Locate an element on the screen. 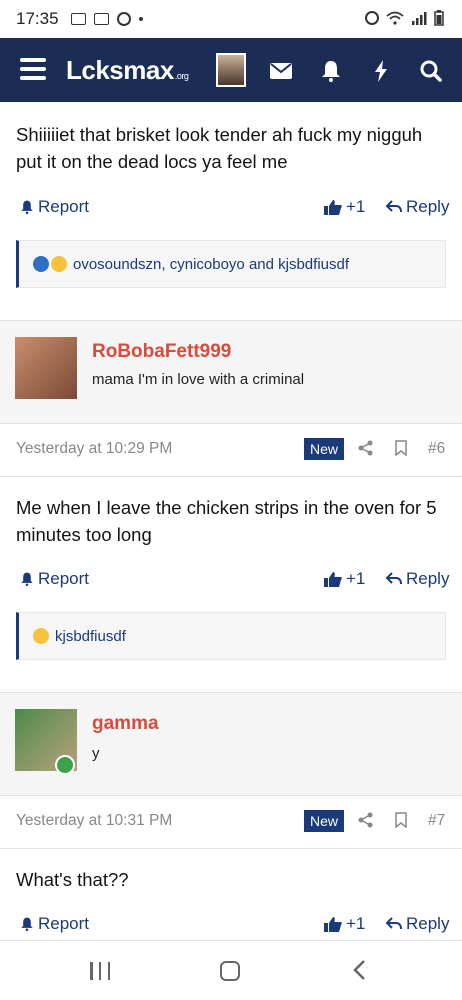 This screenshot has width=462, height=1000. inbox-icon is located at coordinates (281, 71).